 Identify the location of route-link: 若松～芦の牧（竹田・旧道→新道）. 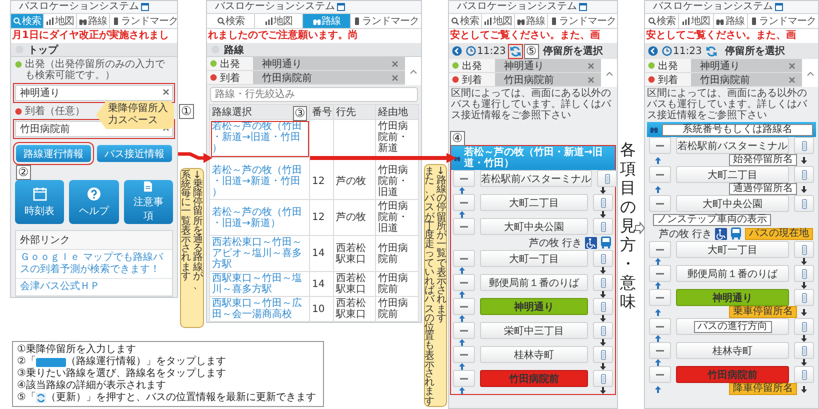
(260, 218).